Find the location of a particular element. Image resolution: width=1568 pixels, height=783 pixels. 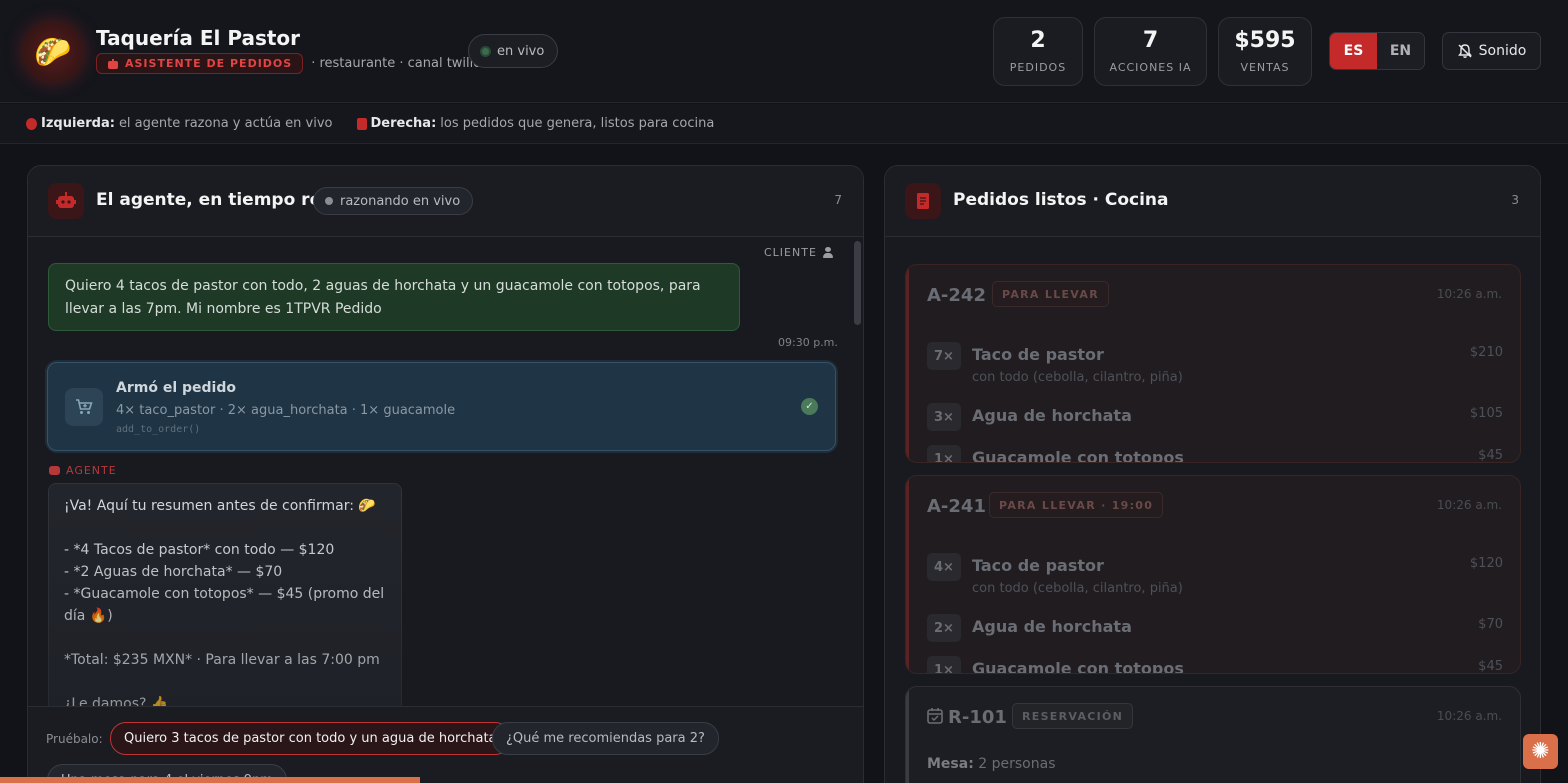

stat-sales: $595 VENTAS is located at coordinates (1265, 51).